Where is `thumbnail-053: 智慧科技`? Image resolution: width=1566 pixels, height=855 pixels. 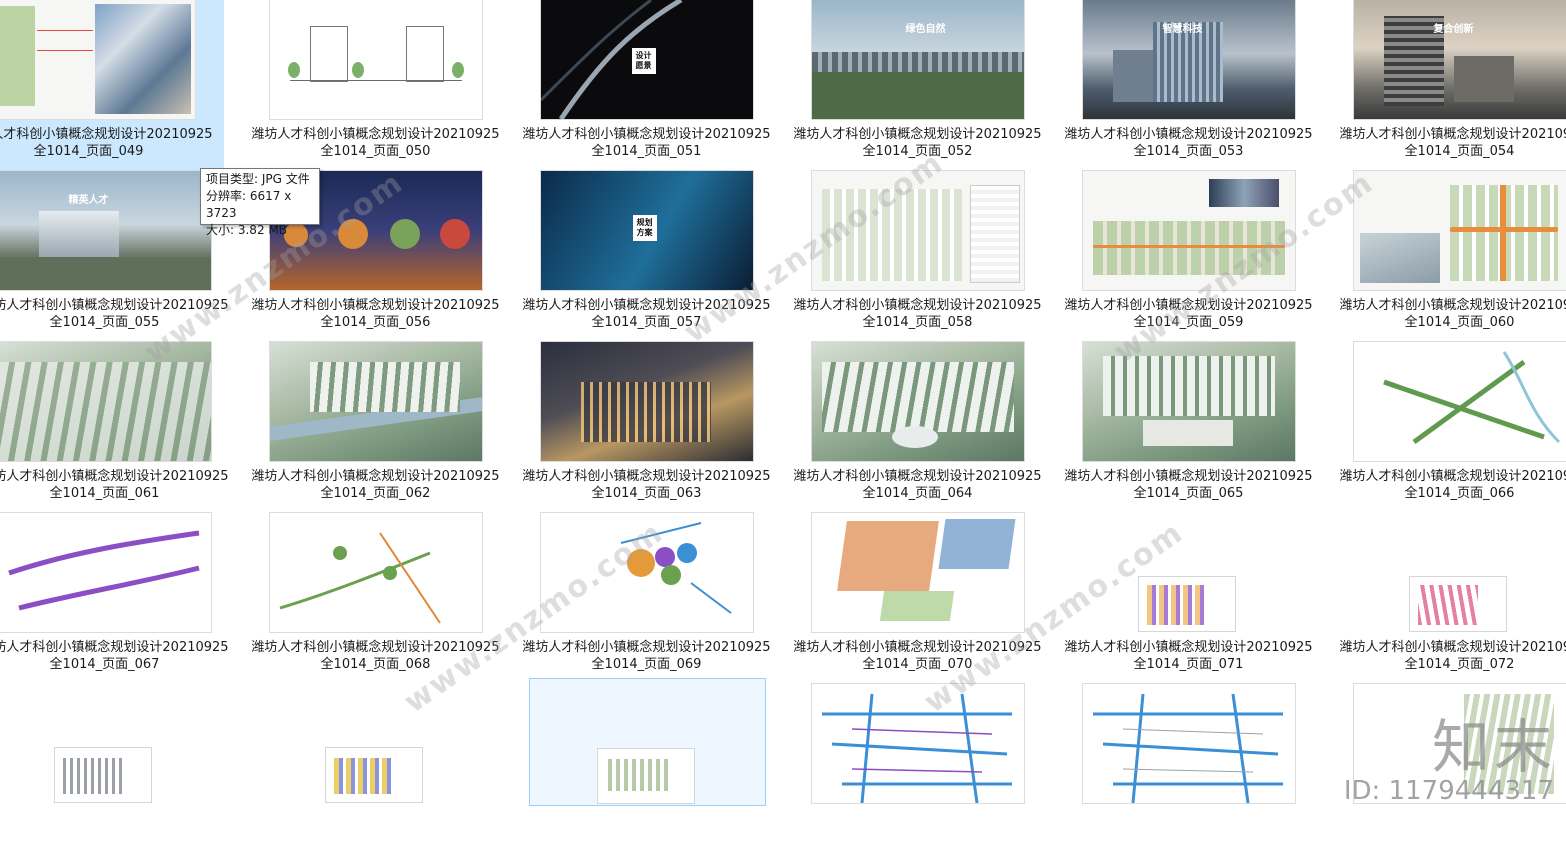 thumbnail-053: 智慧科技 is located at coordinates (1188, 59).